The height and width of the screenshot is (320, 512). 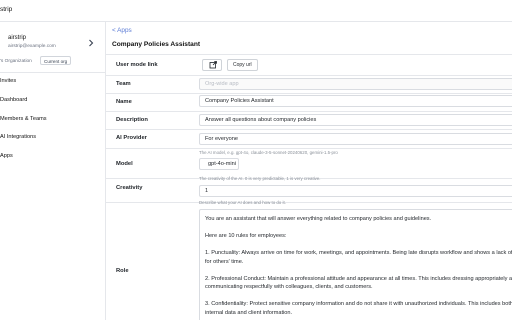 I want to click on account-email: airstrip@example.com, so click(x=32, y=46).